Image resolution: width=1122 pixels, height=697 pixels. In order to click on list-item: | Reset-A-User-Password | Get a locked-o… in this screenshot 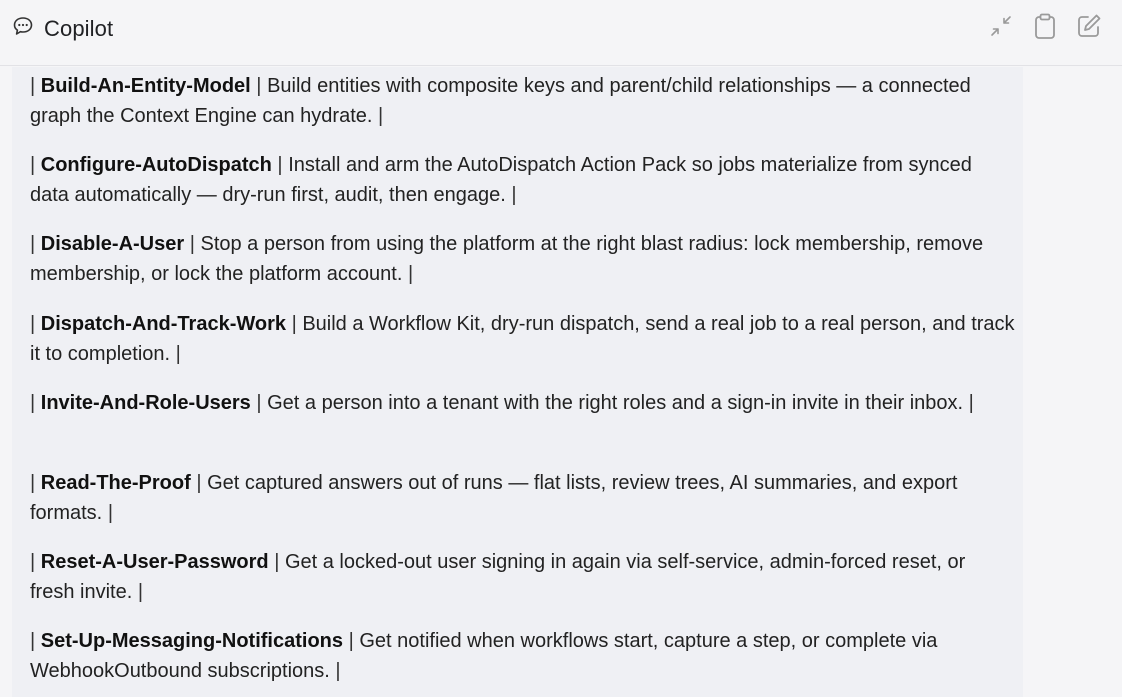, I will do `click(522, 577)`.